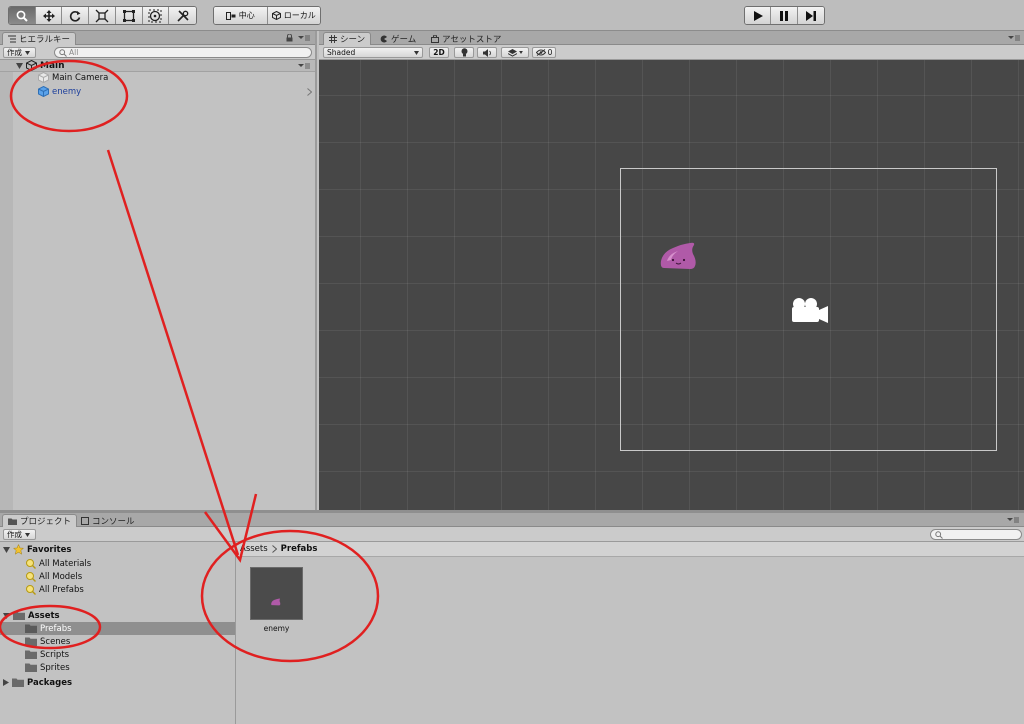  What do you see at coordinates (809, 311) in the screenshot?
I see `camera-gizmo-icon` at bounding box center [809, 311].